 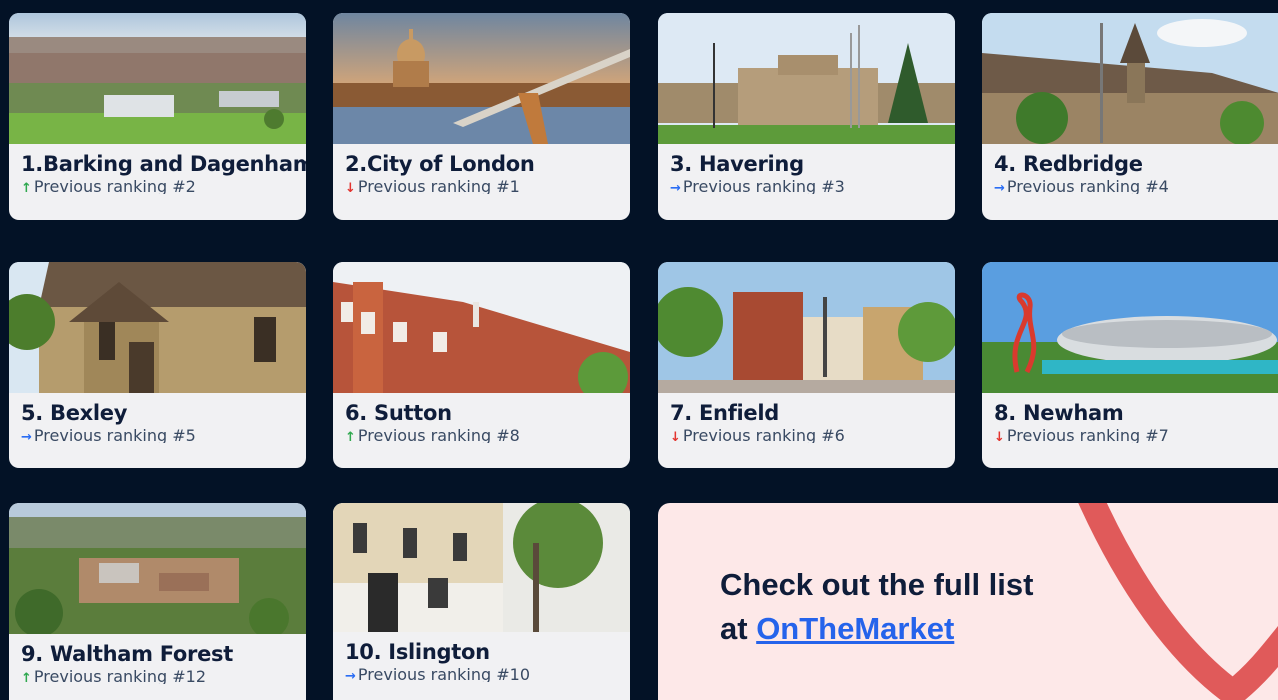 I want to click on heart-icon, so click(x=1178, y=601).